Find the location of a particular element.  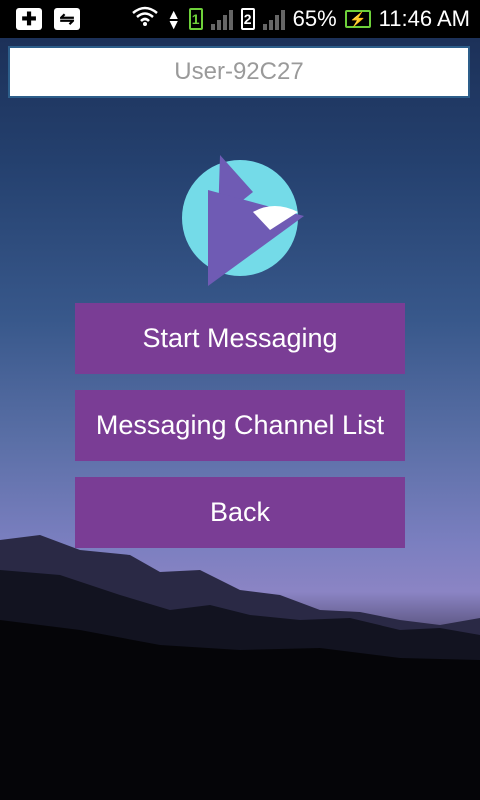

battery-charging-icon: ⚡ is located at coordinates (357, 19).